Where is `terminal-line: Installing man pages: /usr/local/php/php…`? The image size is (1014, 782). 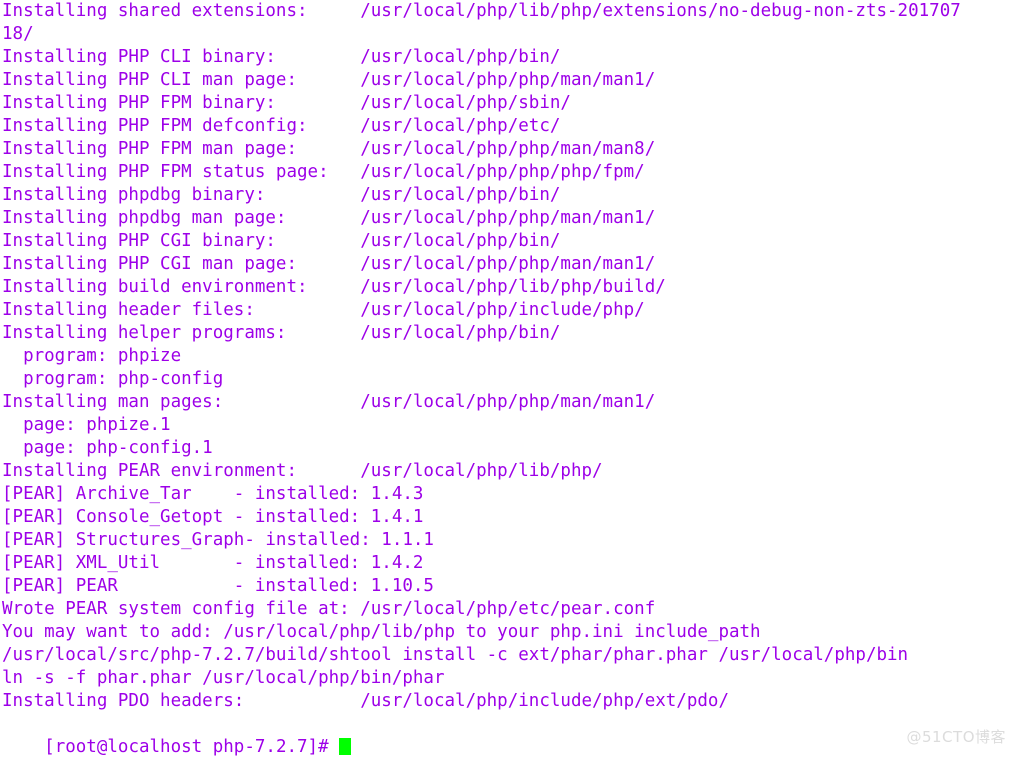 terminal-line: Installing man pages: /usr/local/php/php… is located at coordinates (329, 402).